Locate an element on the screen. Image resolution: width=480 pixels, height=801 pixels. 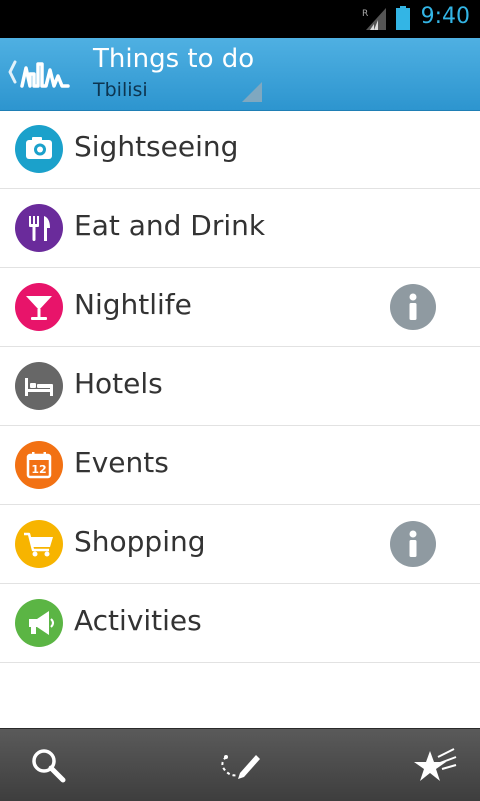
list-item-label: Eat and Drink is located at coordinates (170, 225).